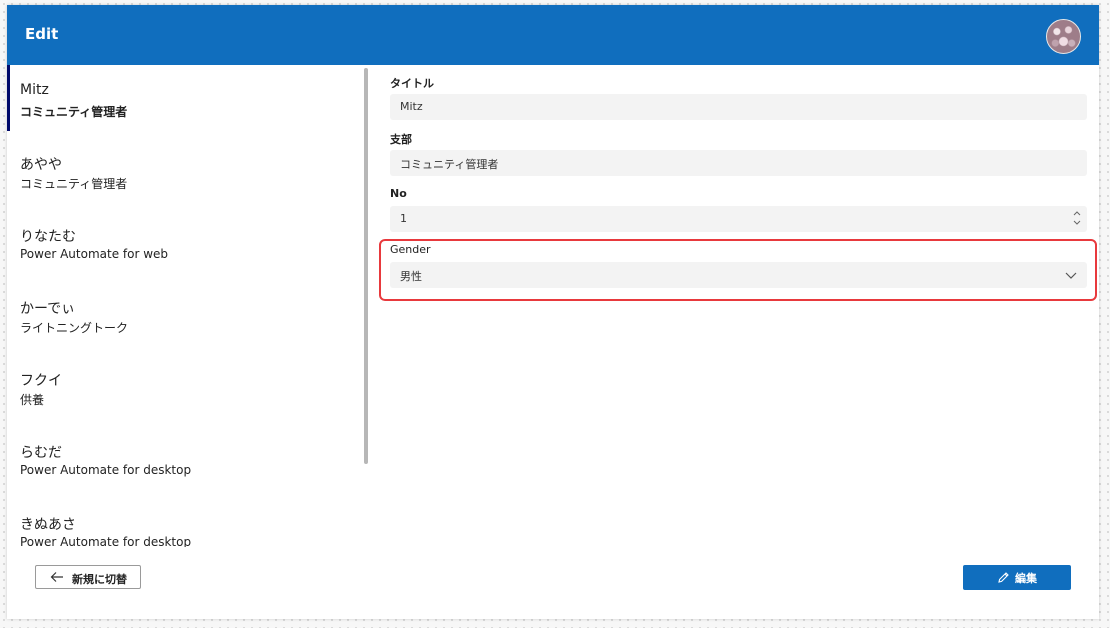 The width and height of the screenshot is (1110, 628). Describe the element at coordinates (366, 266) in the screenshot. I see `gallery-scrollbar` at that location.